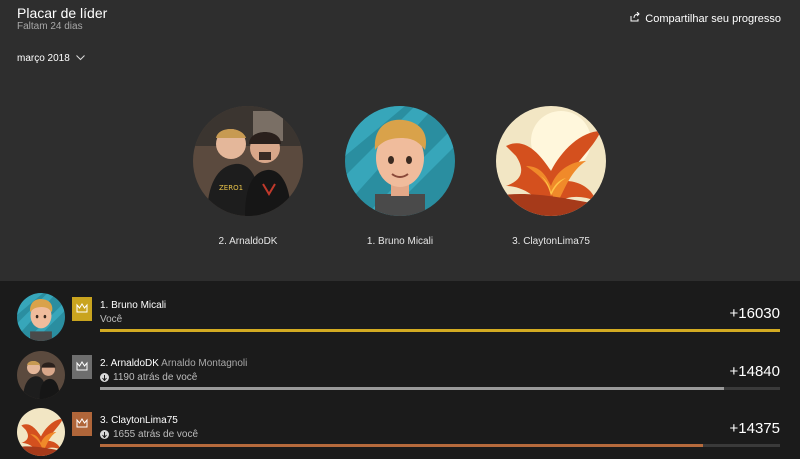 The height and width of the screenshot is (459, 800). I want to click on podium-third-name: 3. ClaytonLima75, so click(551, 241).